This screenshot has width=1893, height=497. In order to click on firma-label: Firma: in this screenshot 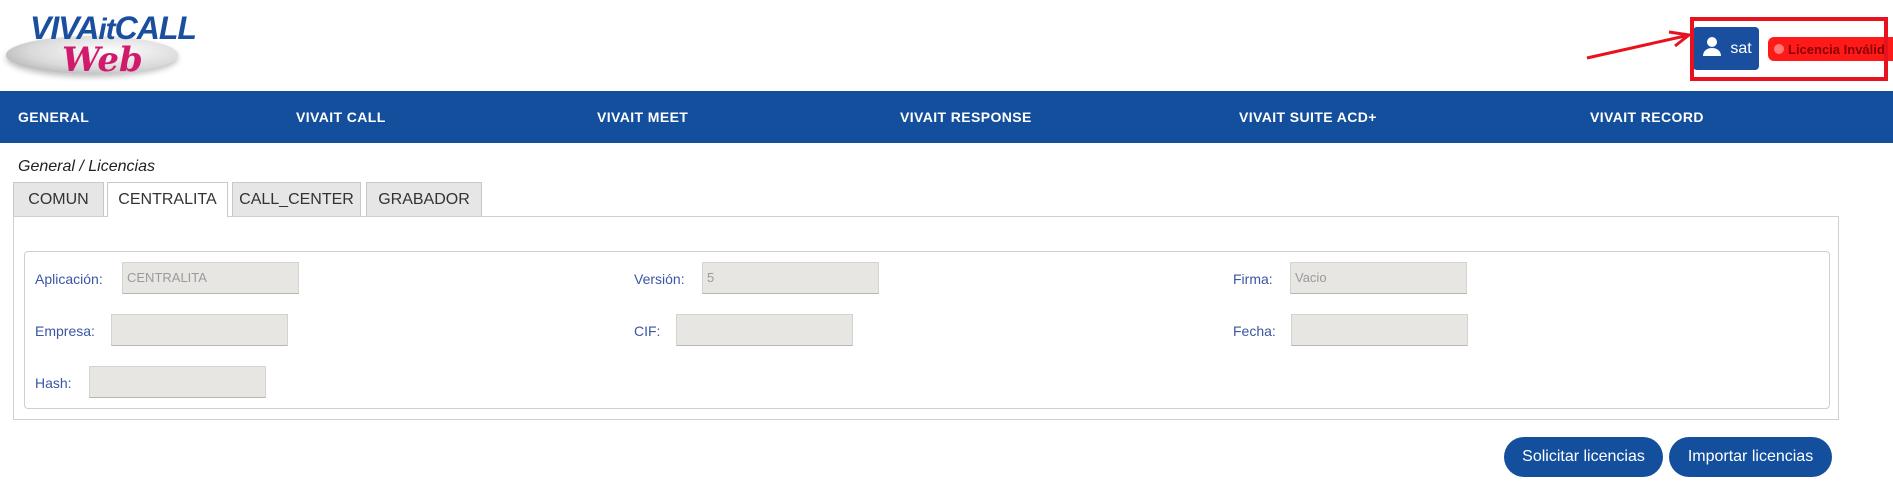, I will do `click(1253, 279)`.